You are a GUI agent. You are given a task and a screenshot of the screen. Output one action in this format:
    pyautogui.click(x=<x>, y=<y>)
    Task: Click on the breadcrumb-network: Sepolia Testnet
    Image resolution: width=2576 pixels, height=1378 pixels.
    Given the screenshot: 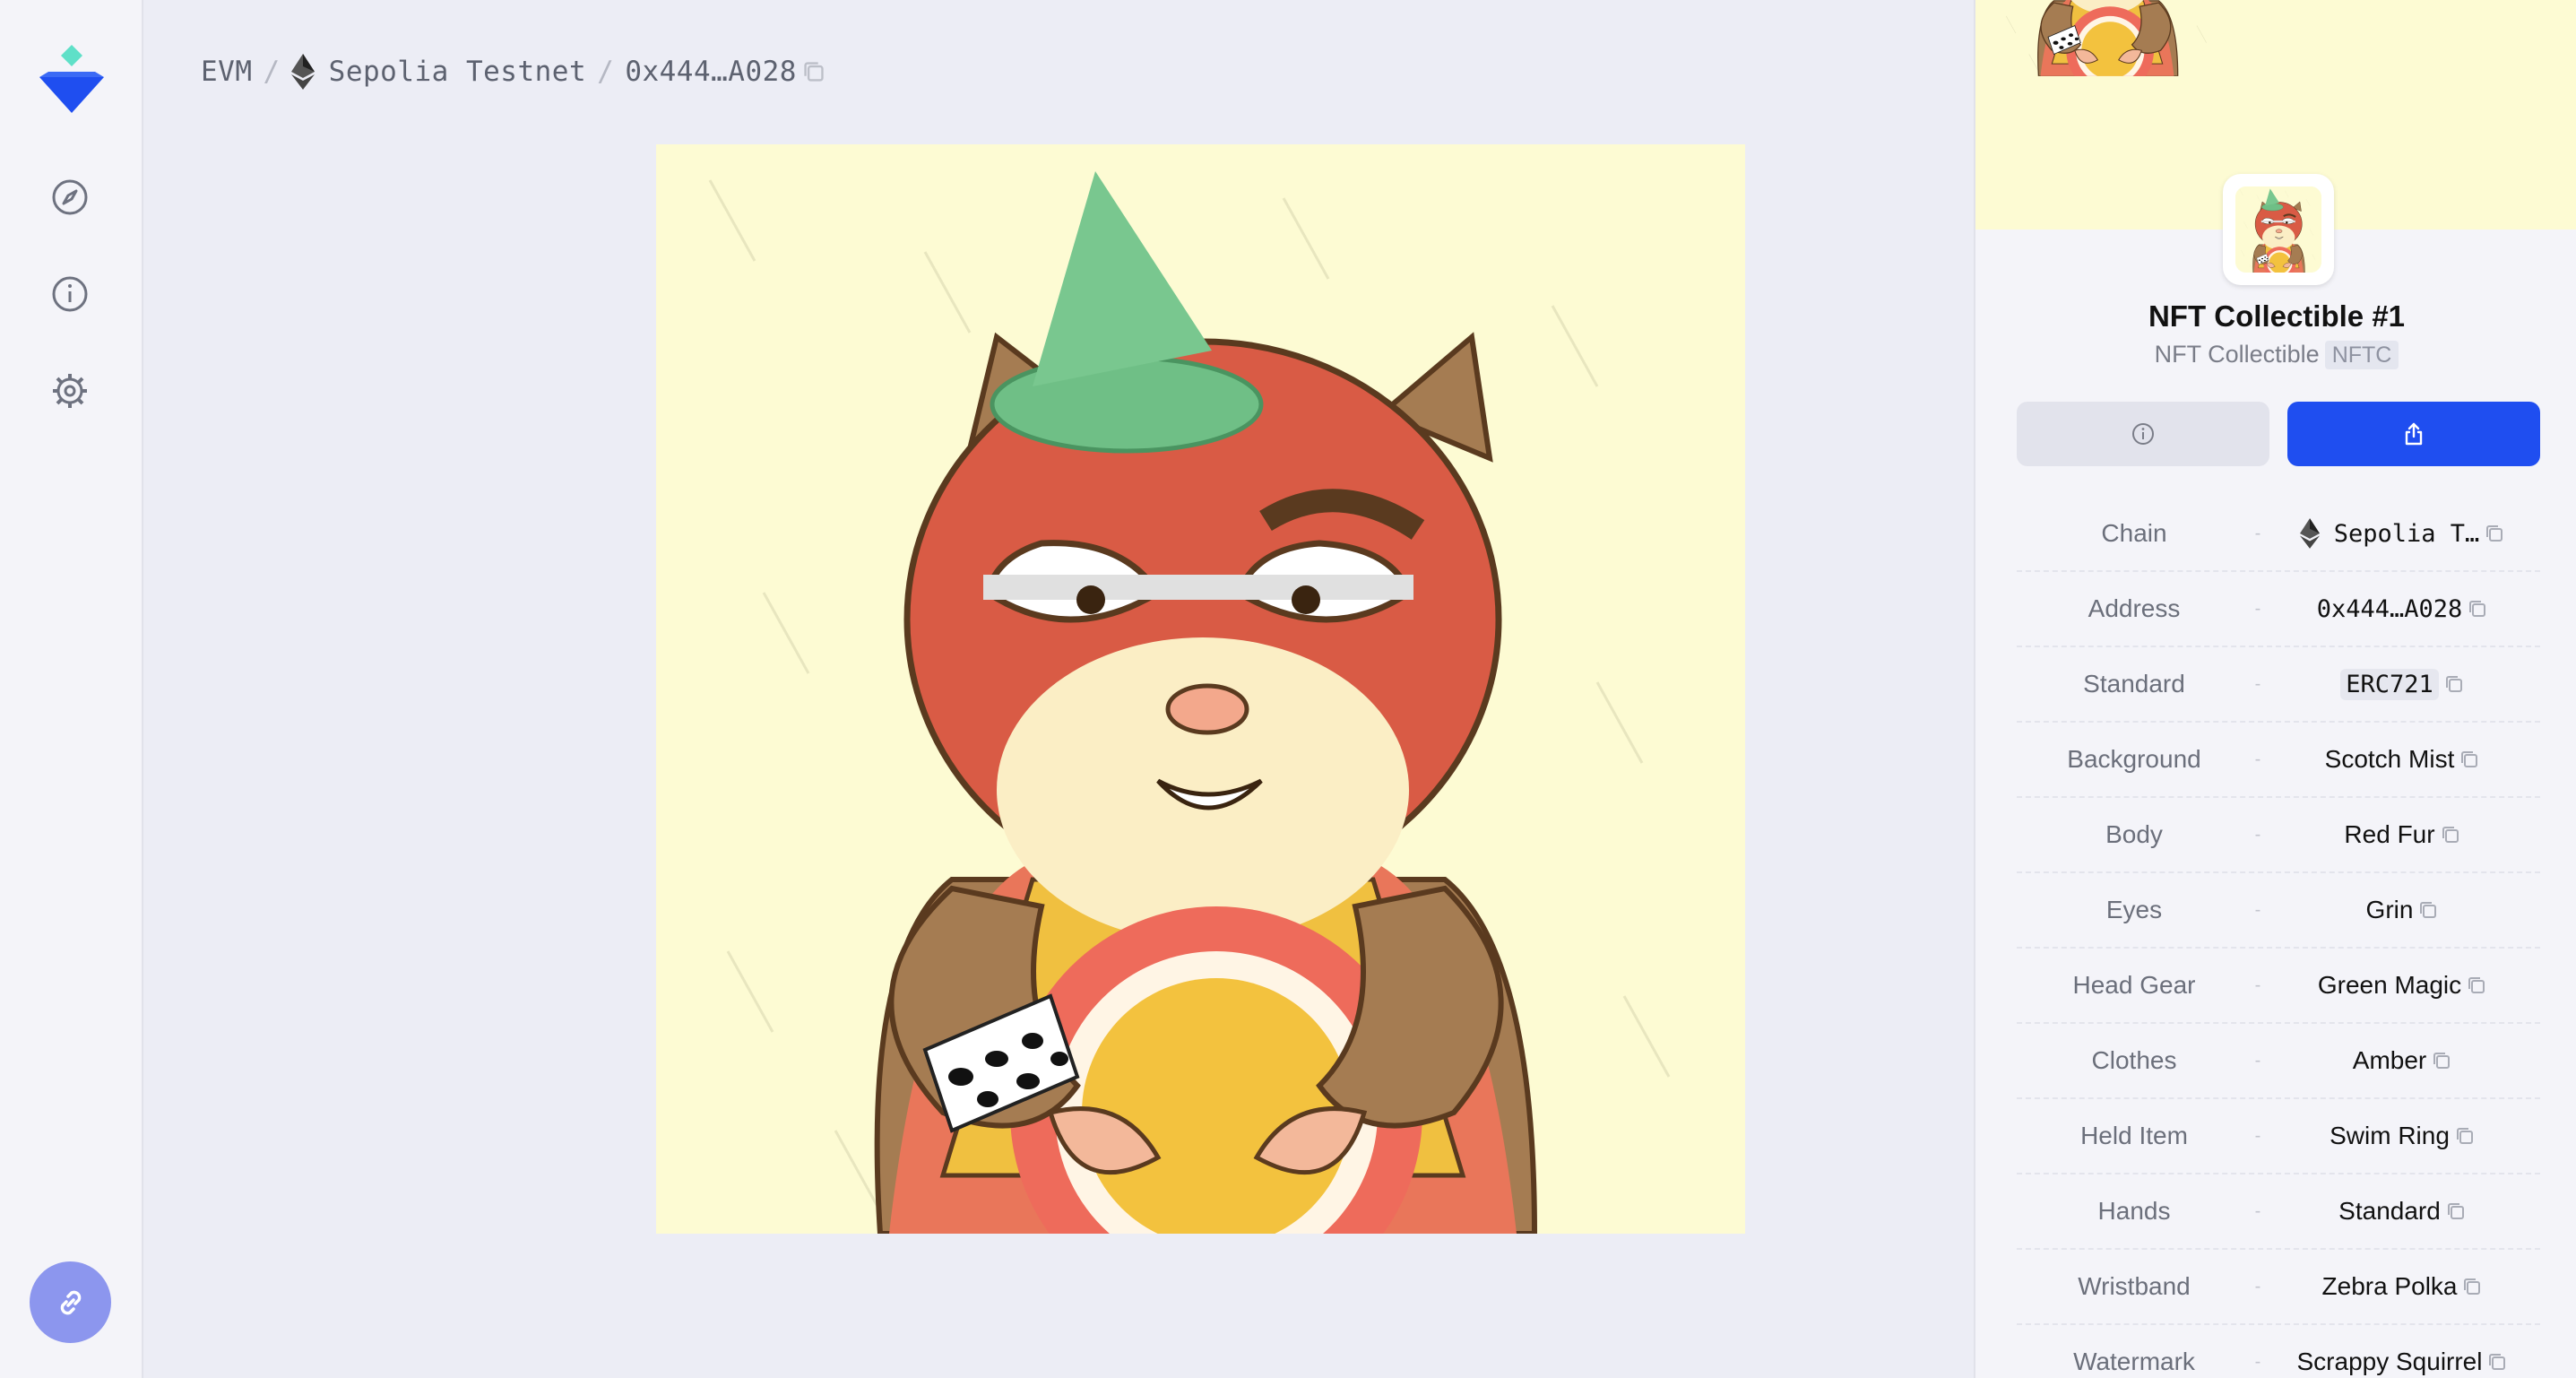 What is the action you would take?
    pyautogui.click(x=457, y=72)
    